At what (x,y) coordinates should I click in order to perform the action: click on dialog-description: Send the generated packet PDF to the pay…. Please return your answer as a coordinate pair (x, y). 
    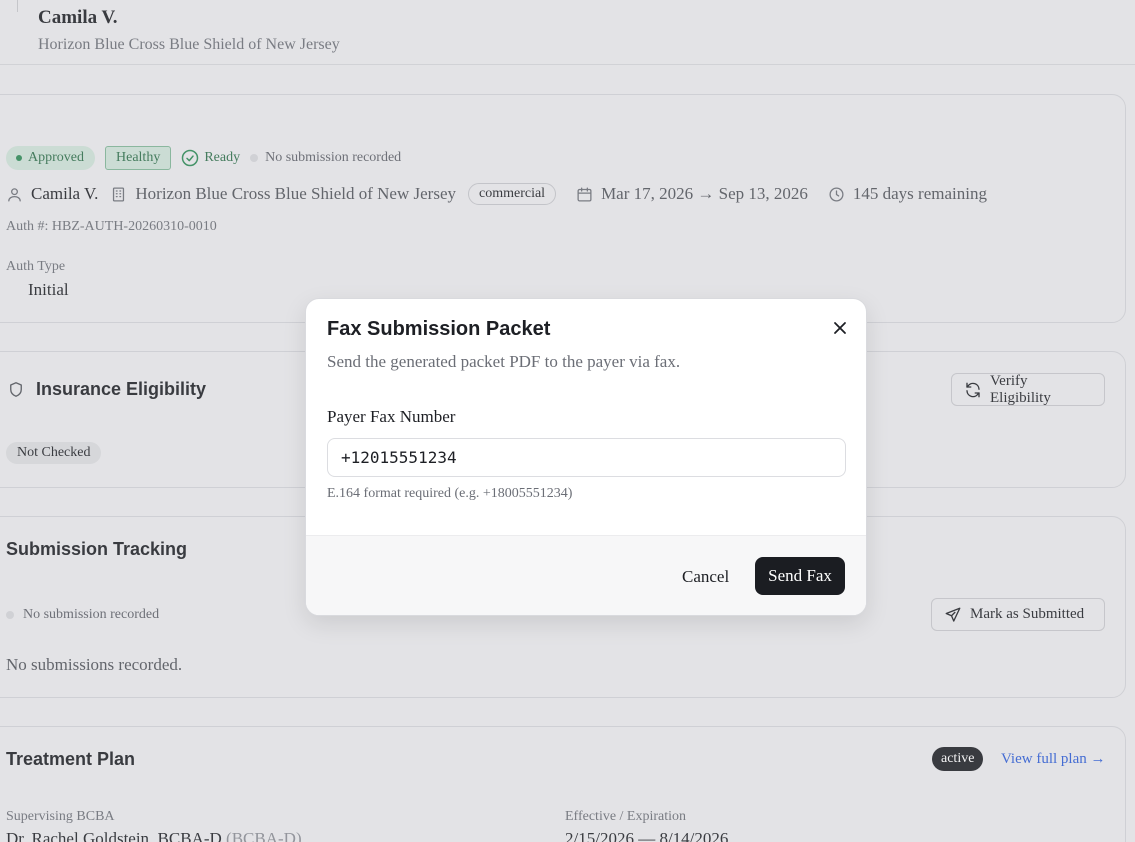
    Looking at the image, I should click on (504, 361).